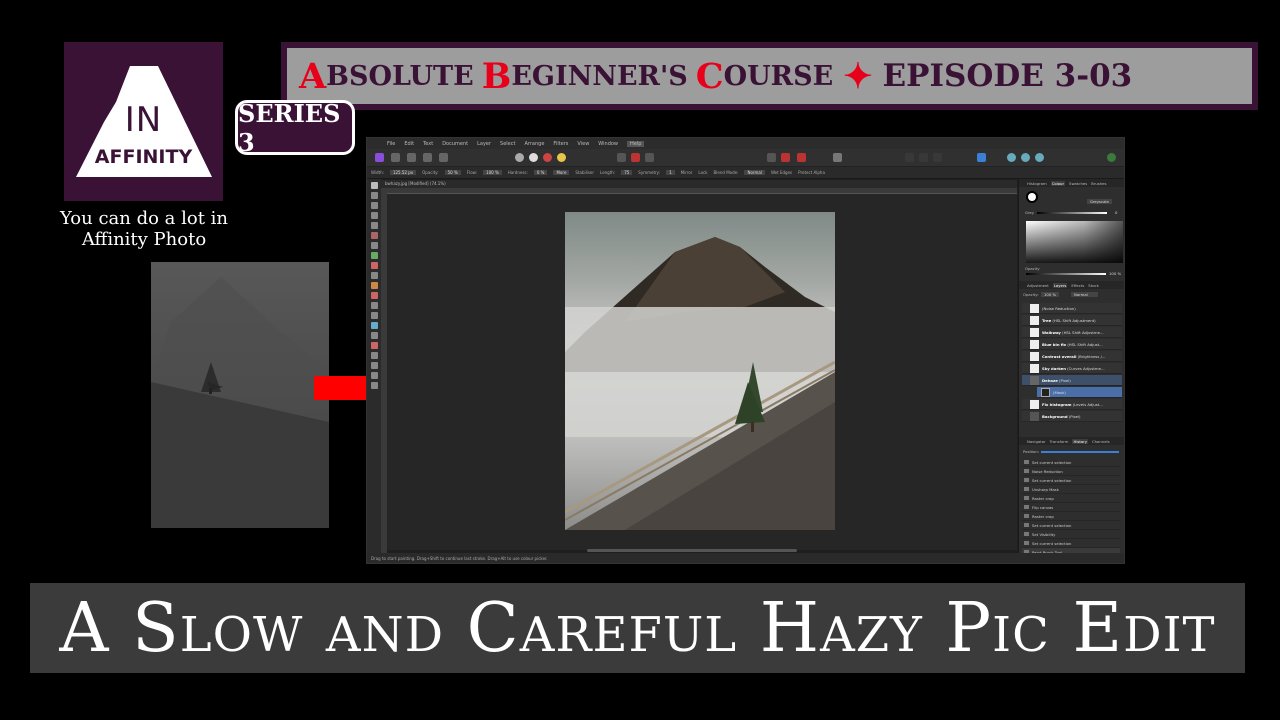  What do you see at coordinates (1037, 183) in the screenshot?
I see `tab-histogram: Histogram` at bounding box center [1037, 183].